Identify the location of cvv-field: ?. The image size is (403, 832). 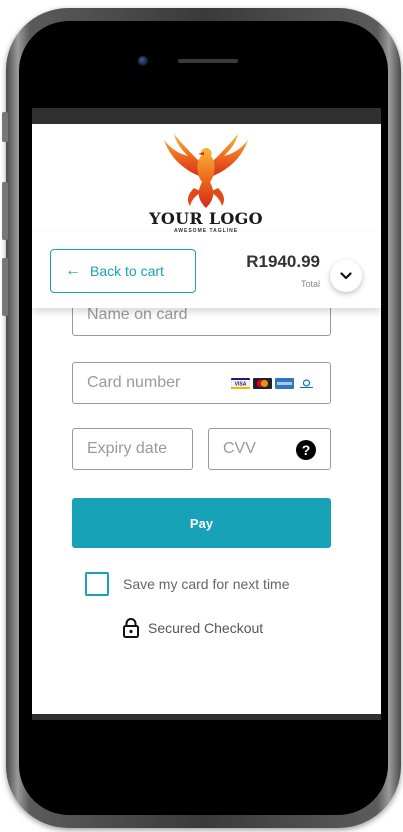
(269, 449).